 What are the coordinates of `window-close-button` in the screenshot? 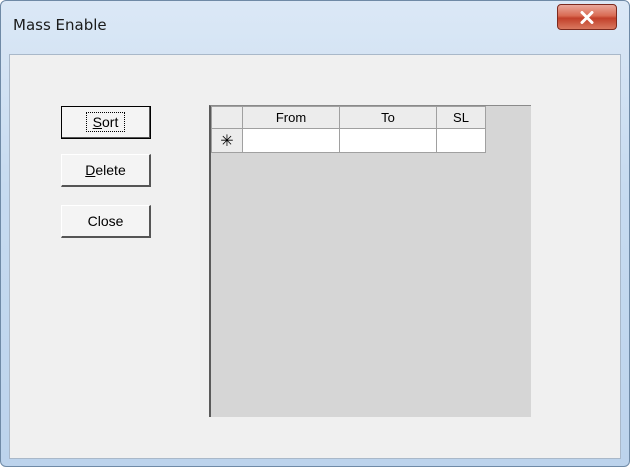 It's located at (587, 17).